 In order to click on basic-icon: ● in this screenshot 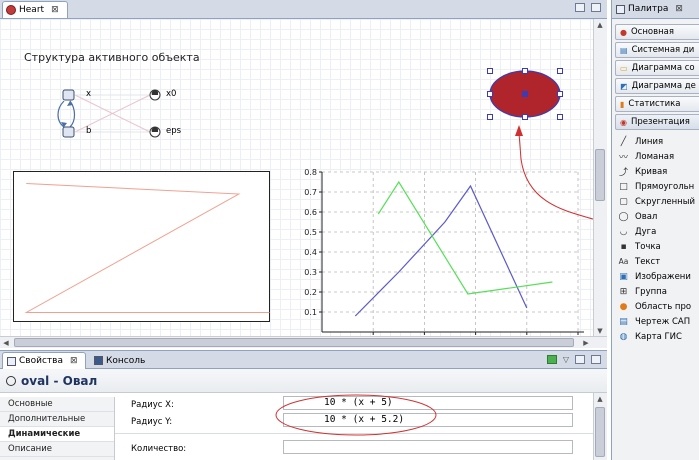, I will do `click(623, 32)`.